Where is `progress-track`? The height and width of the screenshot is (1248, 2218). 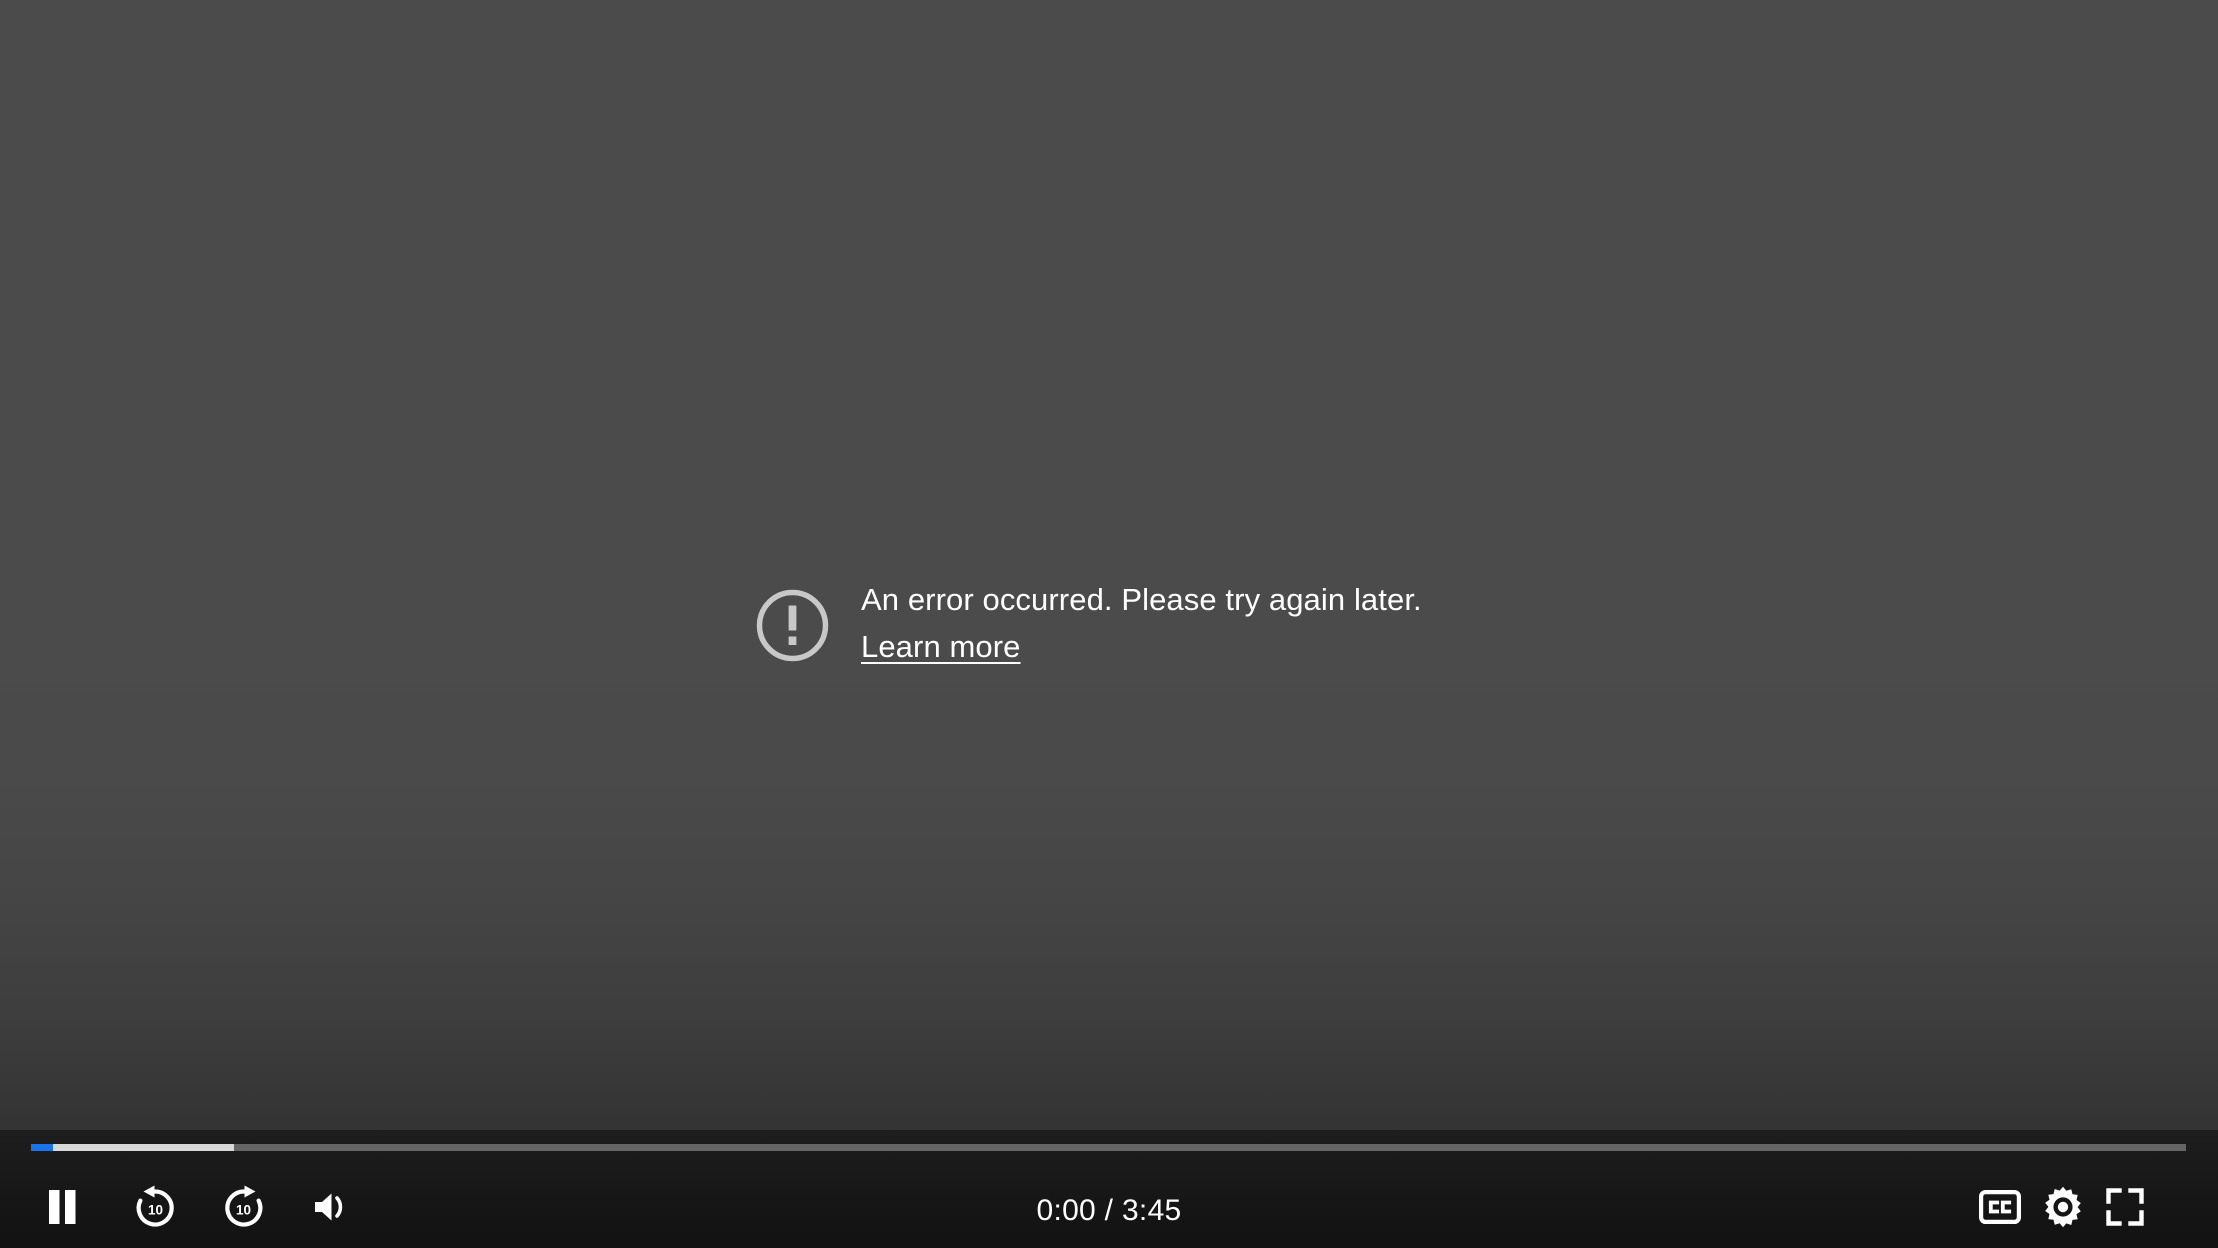
progress-track is located at coordinates (1108, 1147).